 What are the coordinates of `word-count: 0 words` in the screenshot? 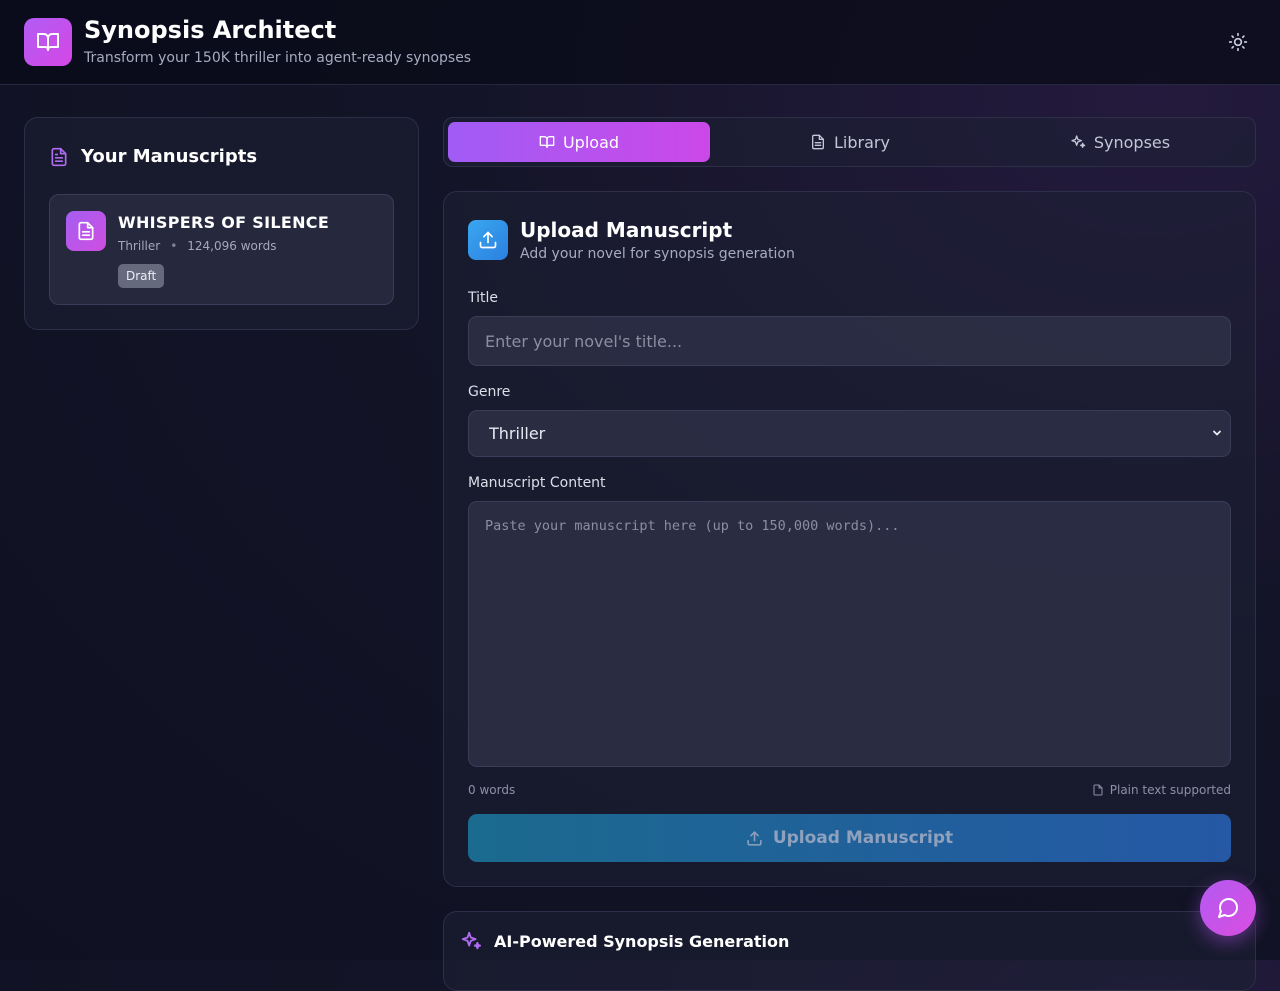 It's located at (492, 790).